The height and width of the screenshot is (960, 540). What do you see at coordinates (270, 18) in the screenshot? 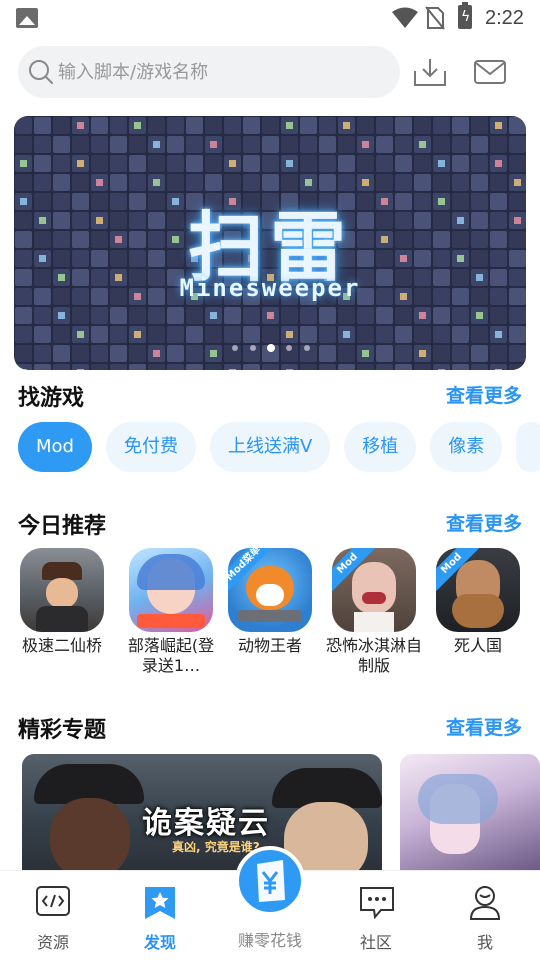
I see `status-bar: ϟ 2:22` at bounding box center [270, 18].